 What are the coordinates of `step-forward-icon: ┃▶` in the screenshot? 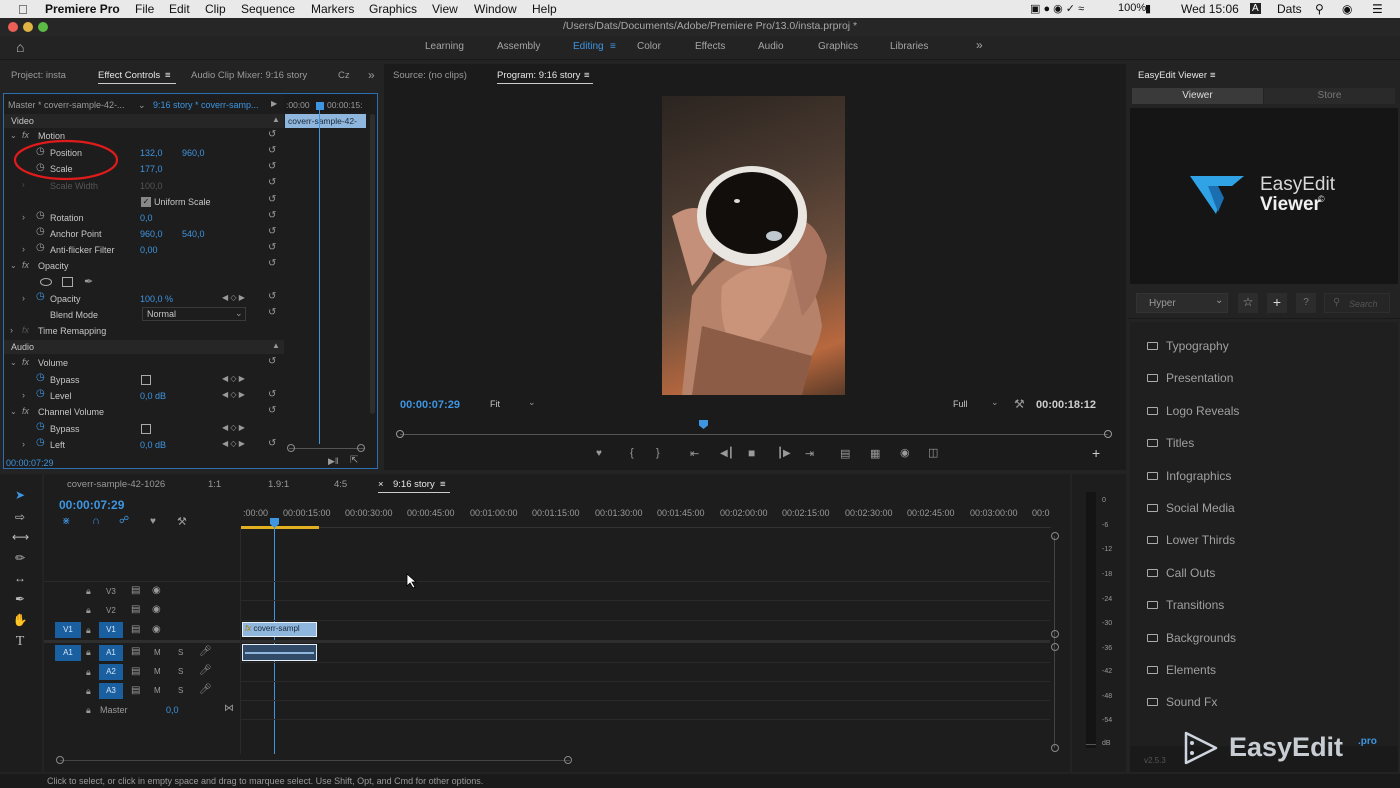 It's located at (784, 453).